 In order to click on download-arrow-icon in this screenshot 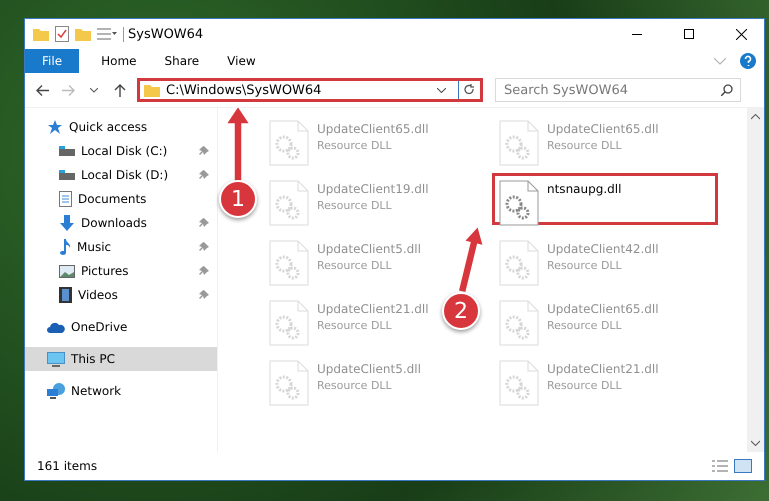, I will do `click(67, 223)`.